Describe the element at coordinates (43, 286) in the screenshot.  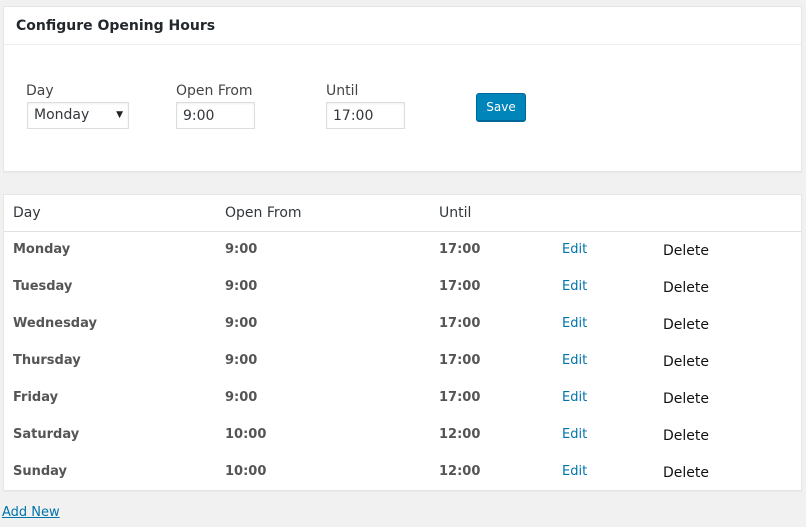
I see `row-day: Tuesday` at that location.